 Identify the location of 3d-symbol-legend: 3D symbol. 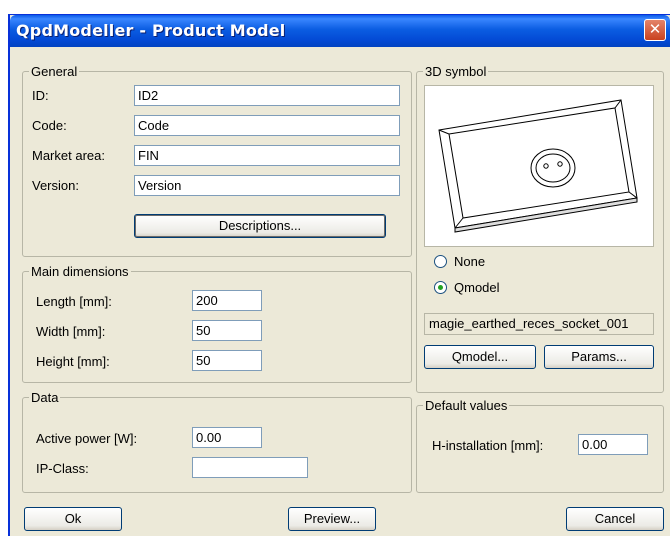
(456, 71).